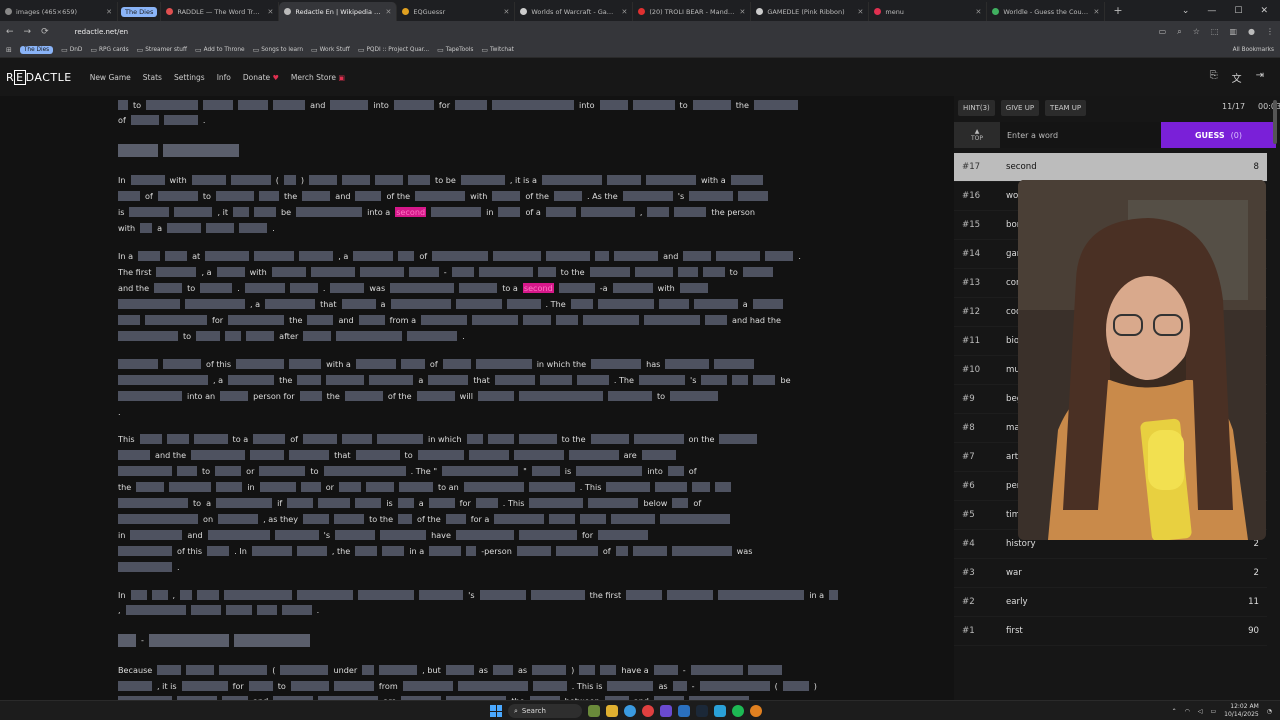 This screenshot has height=720, width=1280. Describe the element at coordinates (684, 711) in the screenshot. I see `vscode-icon` at that location.